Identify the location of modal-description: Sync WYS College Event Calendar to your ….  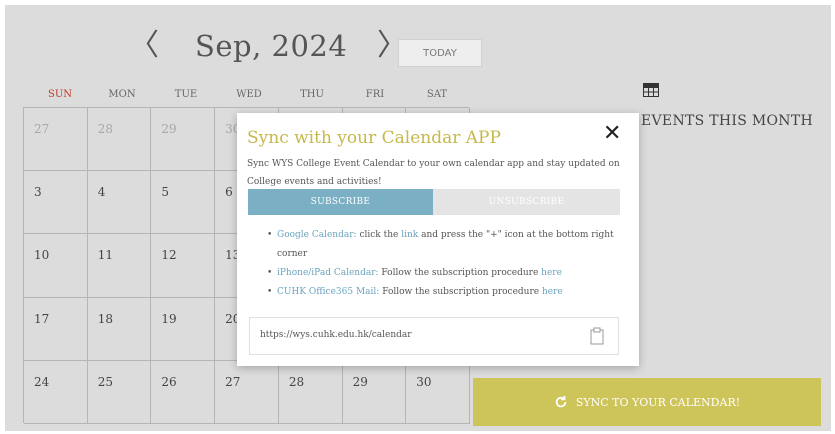
(433, 173).